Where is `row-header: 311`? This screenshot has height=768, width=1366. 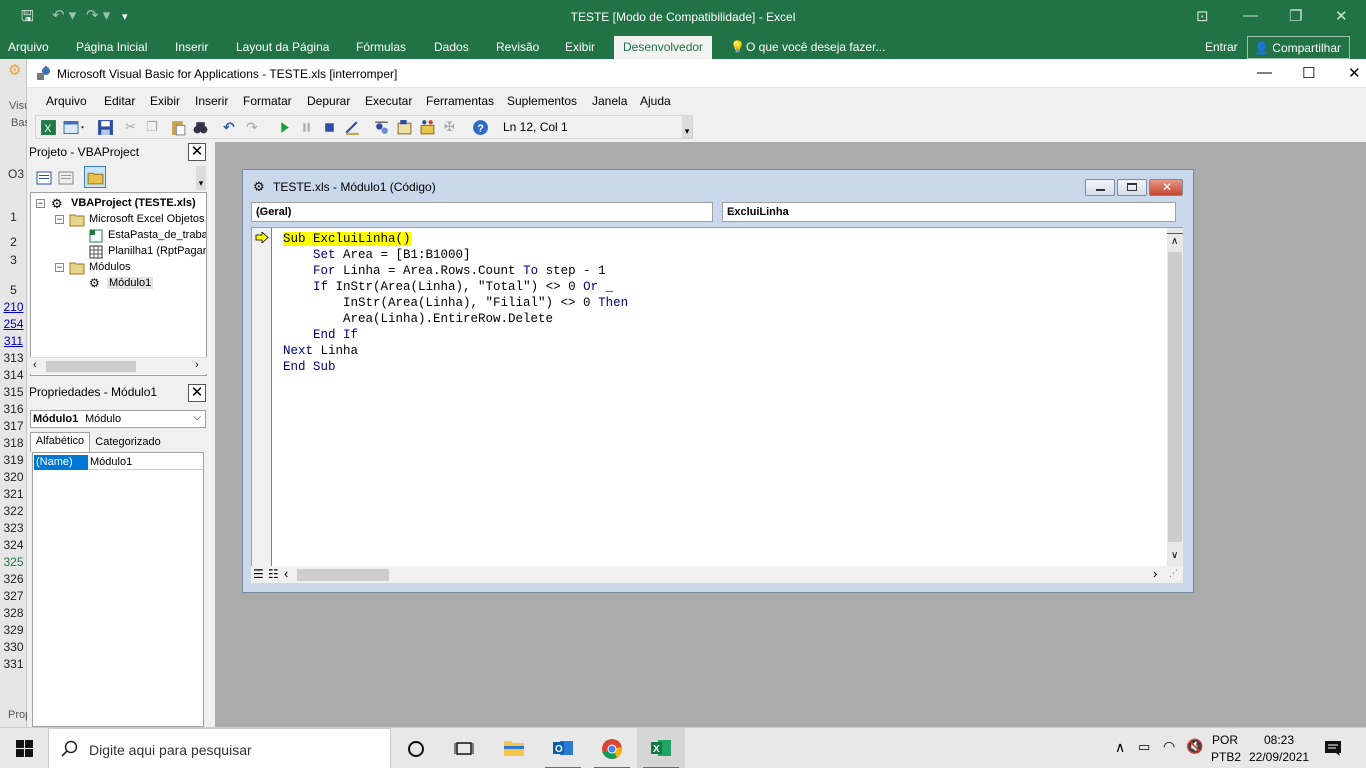
row-header: 311 is located at coordinates (13, 341).